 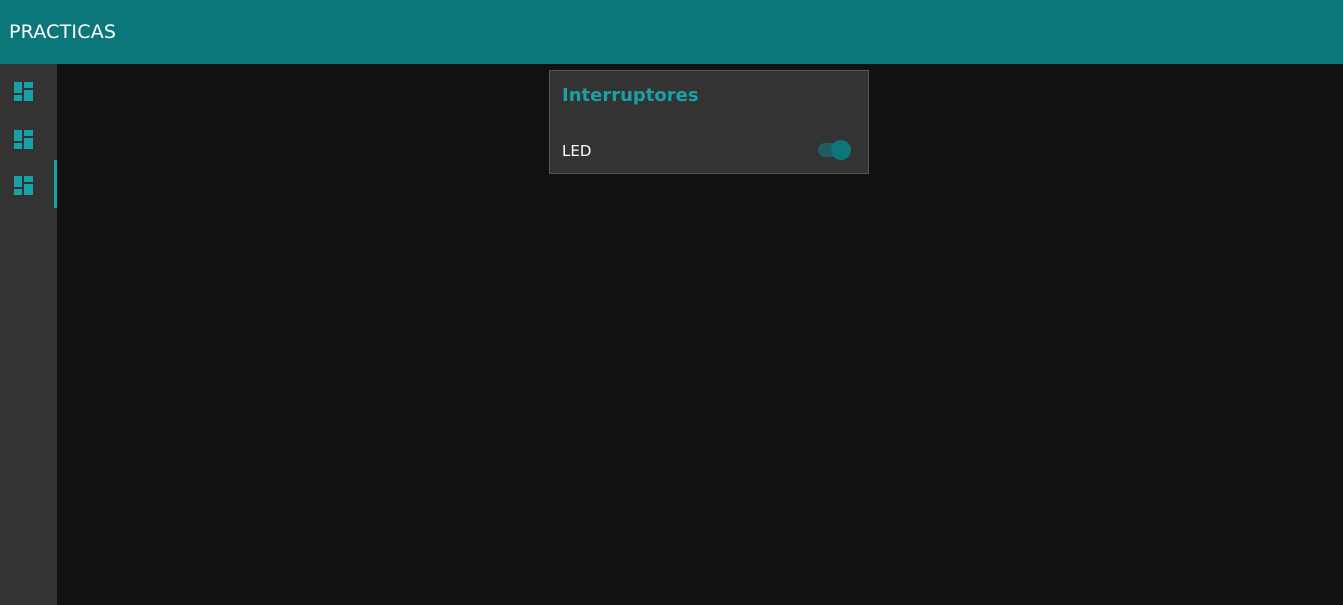 I want to click on sidebar, so click(x=28, y=334).